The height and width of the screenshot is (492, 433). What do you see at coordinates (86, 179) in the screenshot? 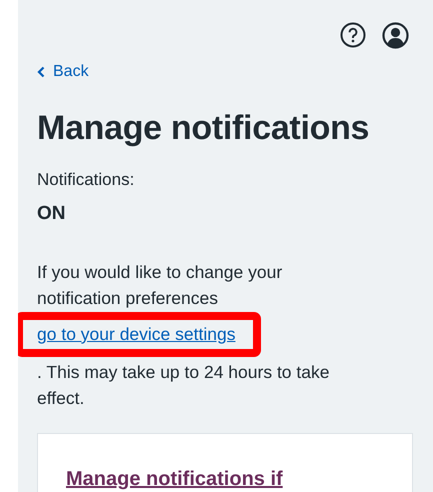
I see `status-label: Notifications:` at bounding box center [86, 179].